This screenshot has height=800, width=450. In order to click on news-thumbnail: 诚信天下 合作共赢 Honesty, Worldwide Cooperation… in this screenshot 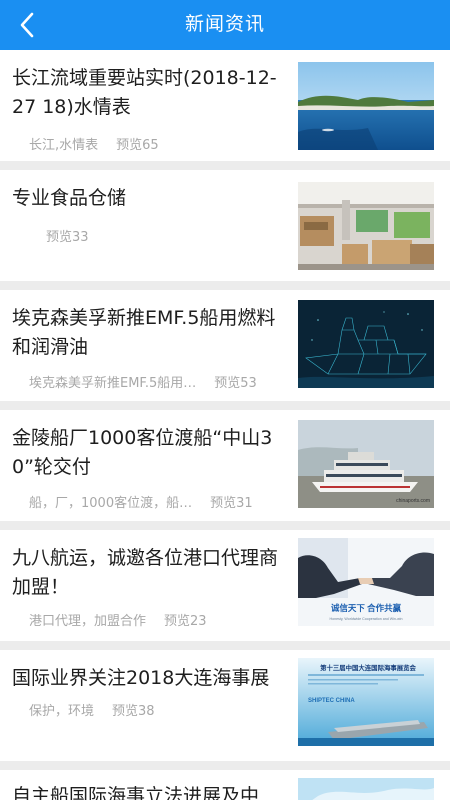, I will do `click(366, 582)`.